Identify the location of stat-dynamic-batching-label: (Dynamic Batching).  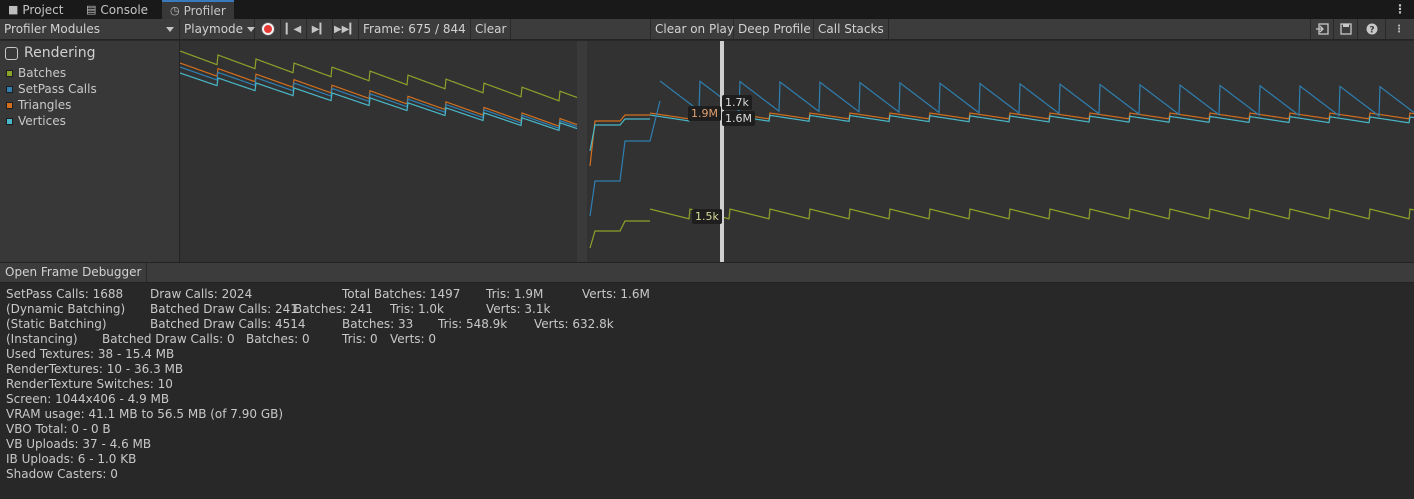
(66, 309).